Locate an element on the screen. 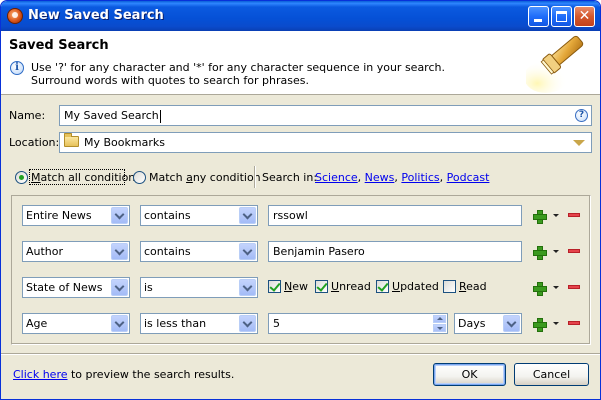 The image size is (601, 400). maximize-icon is located at coordinates (561, 16).